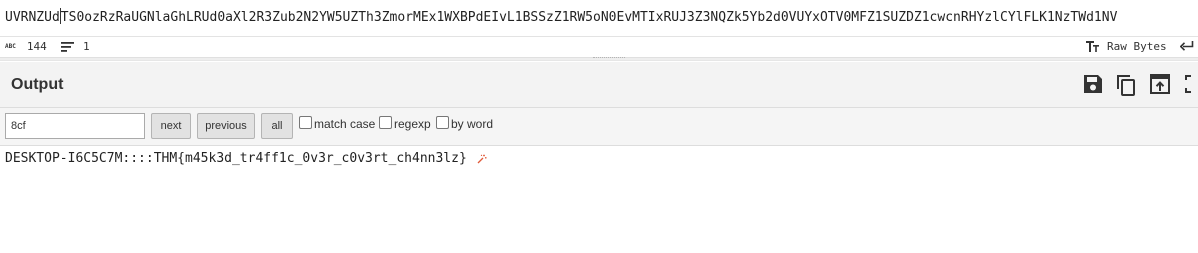 The height and width of the screenshot is (253, 1198). Describe the element at coordinates (442, 122) in the screenshot. I see `by-word-checkbox` at that location.